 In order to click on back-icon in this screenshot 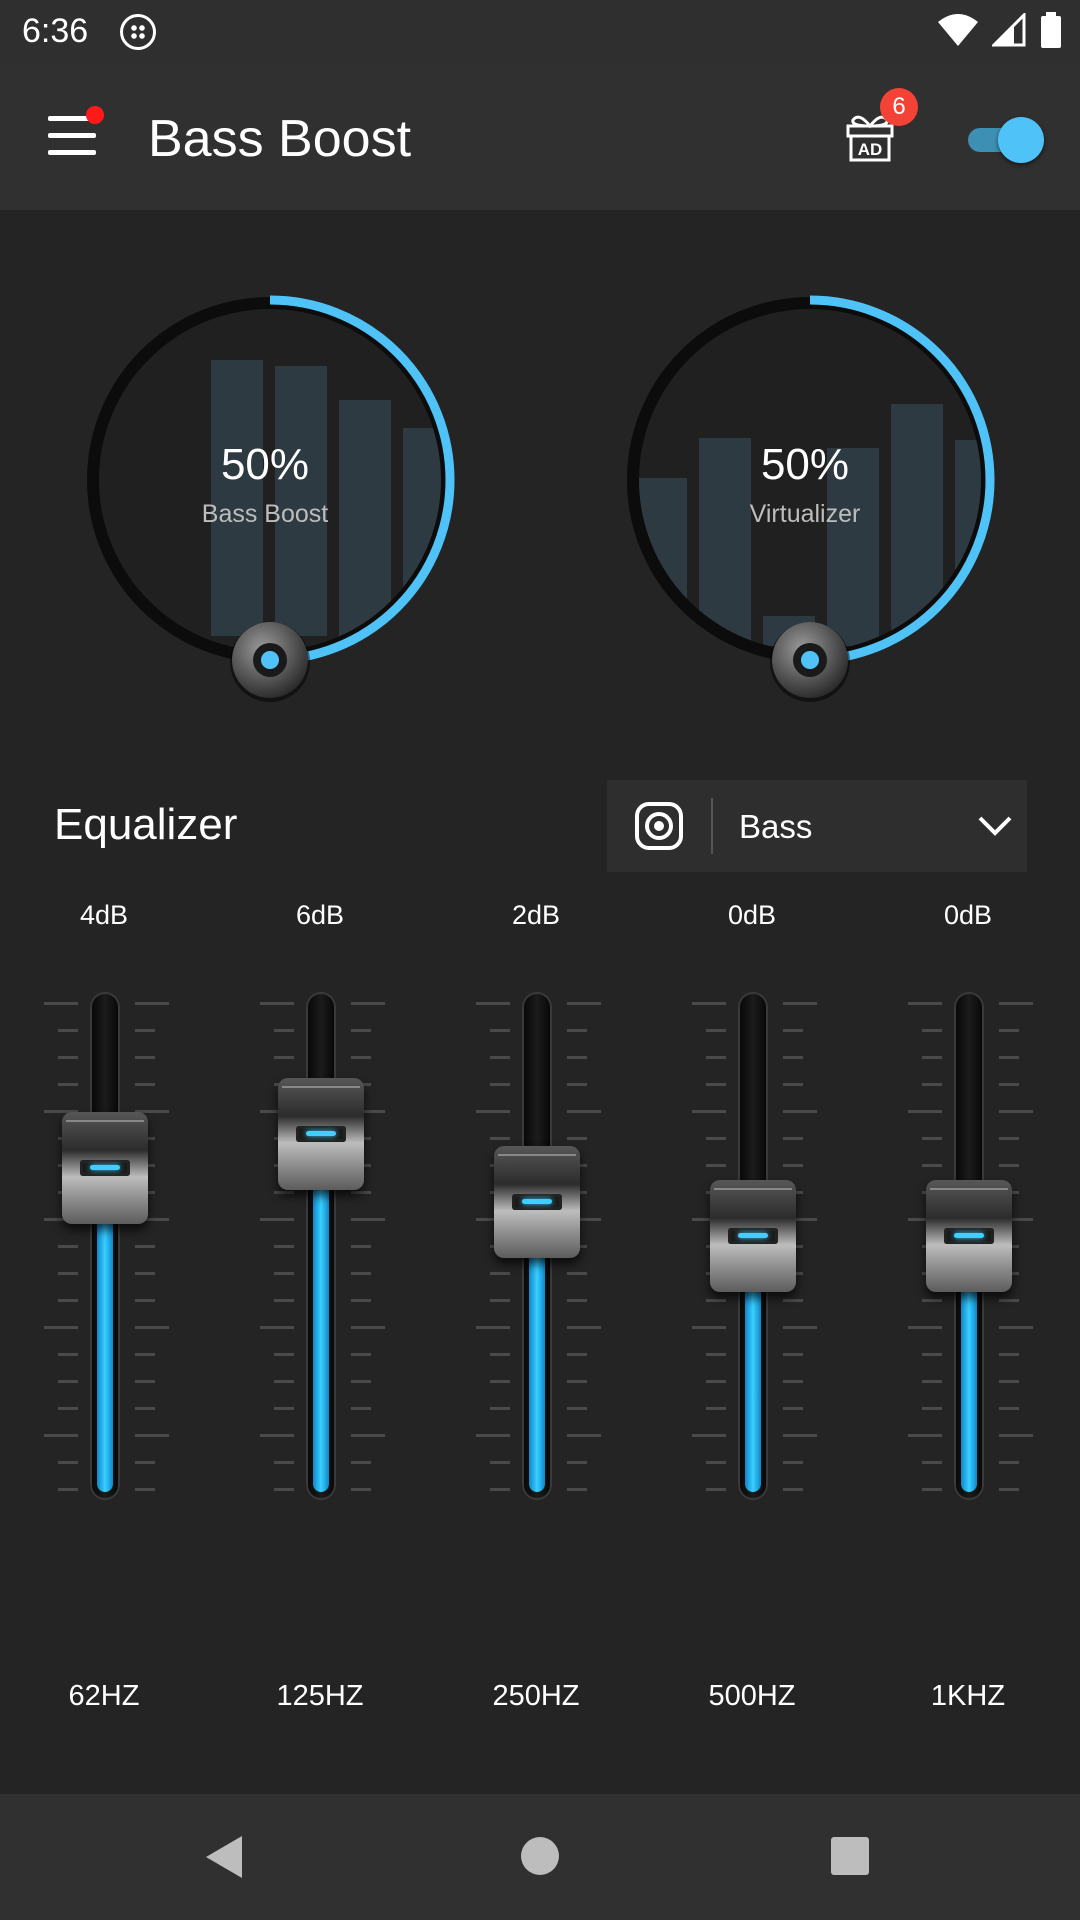, I will do `click(224, 1857)`.